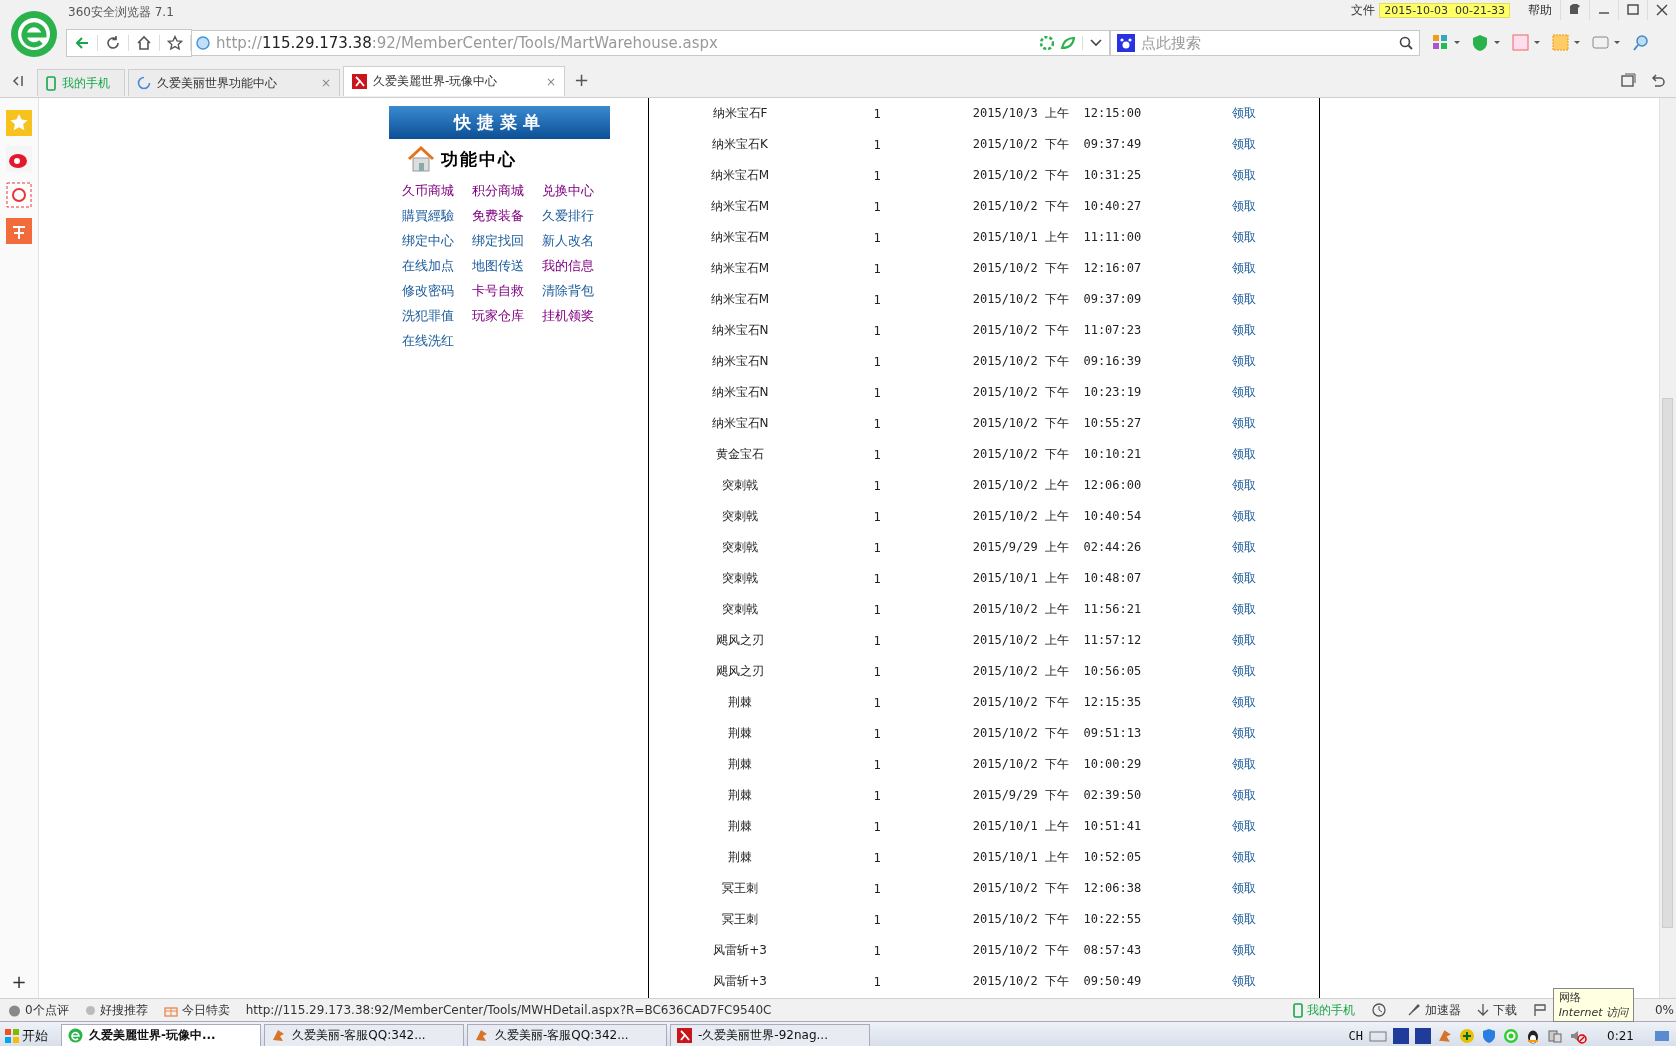  I want to click on menu-link: 久爱排行, so click(577, 216).